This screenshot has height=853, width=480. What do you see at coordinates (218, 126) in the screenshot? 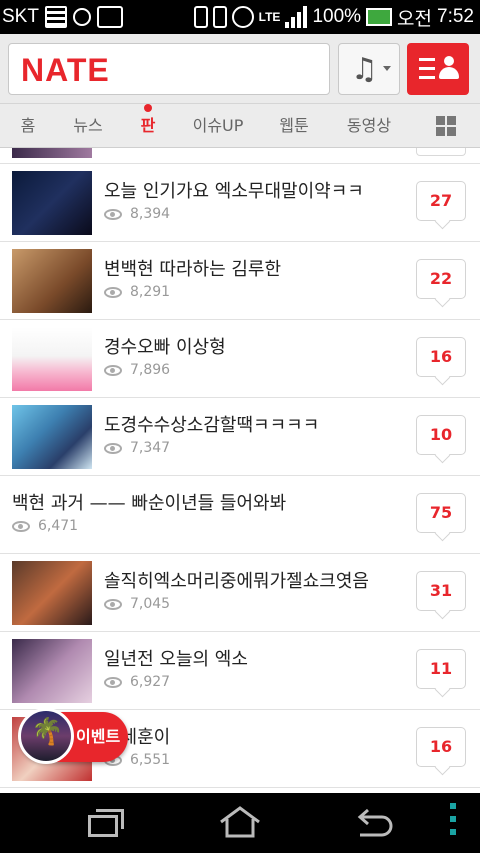
I see `tab-issue-up: 이슈UP` at bounding box center [218, 126].